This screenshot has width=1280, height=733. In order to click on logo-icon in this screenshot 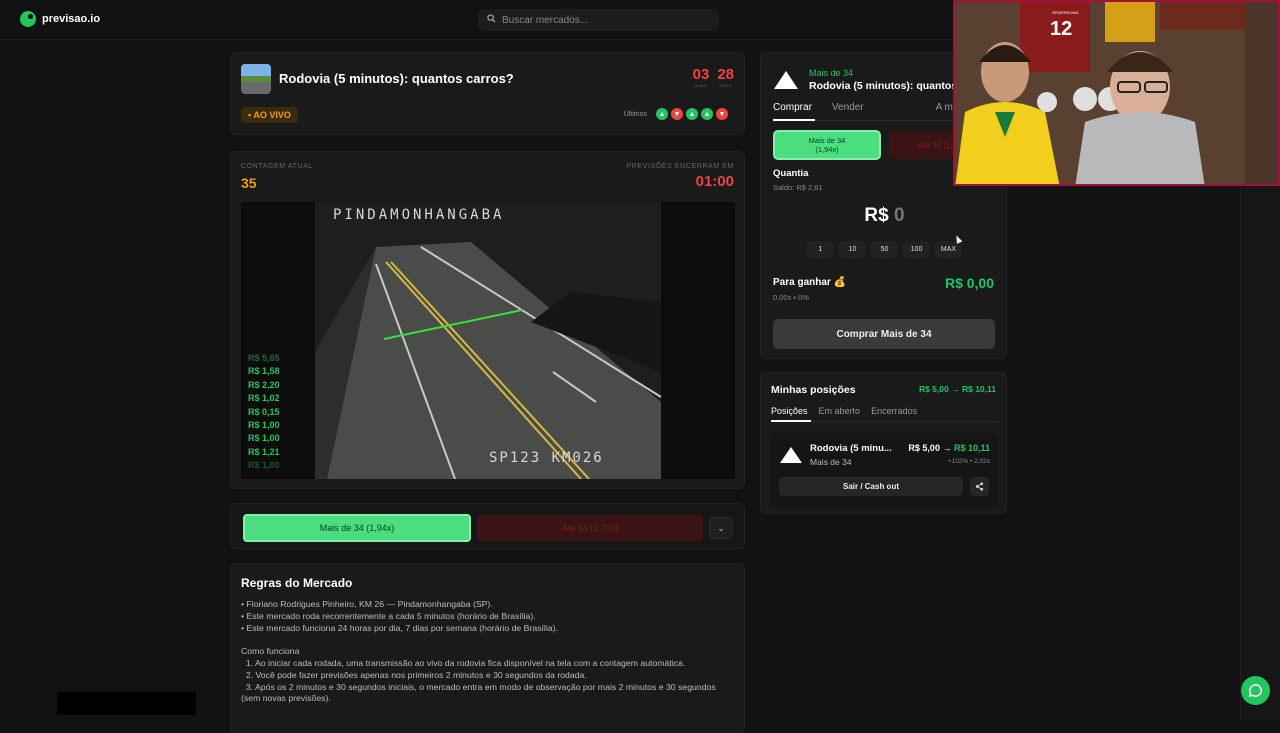, I will do `click(28, 19)`.